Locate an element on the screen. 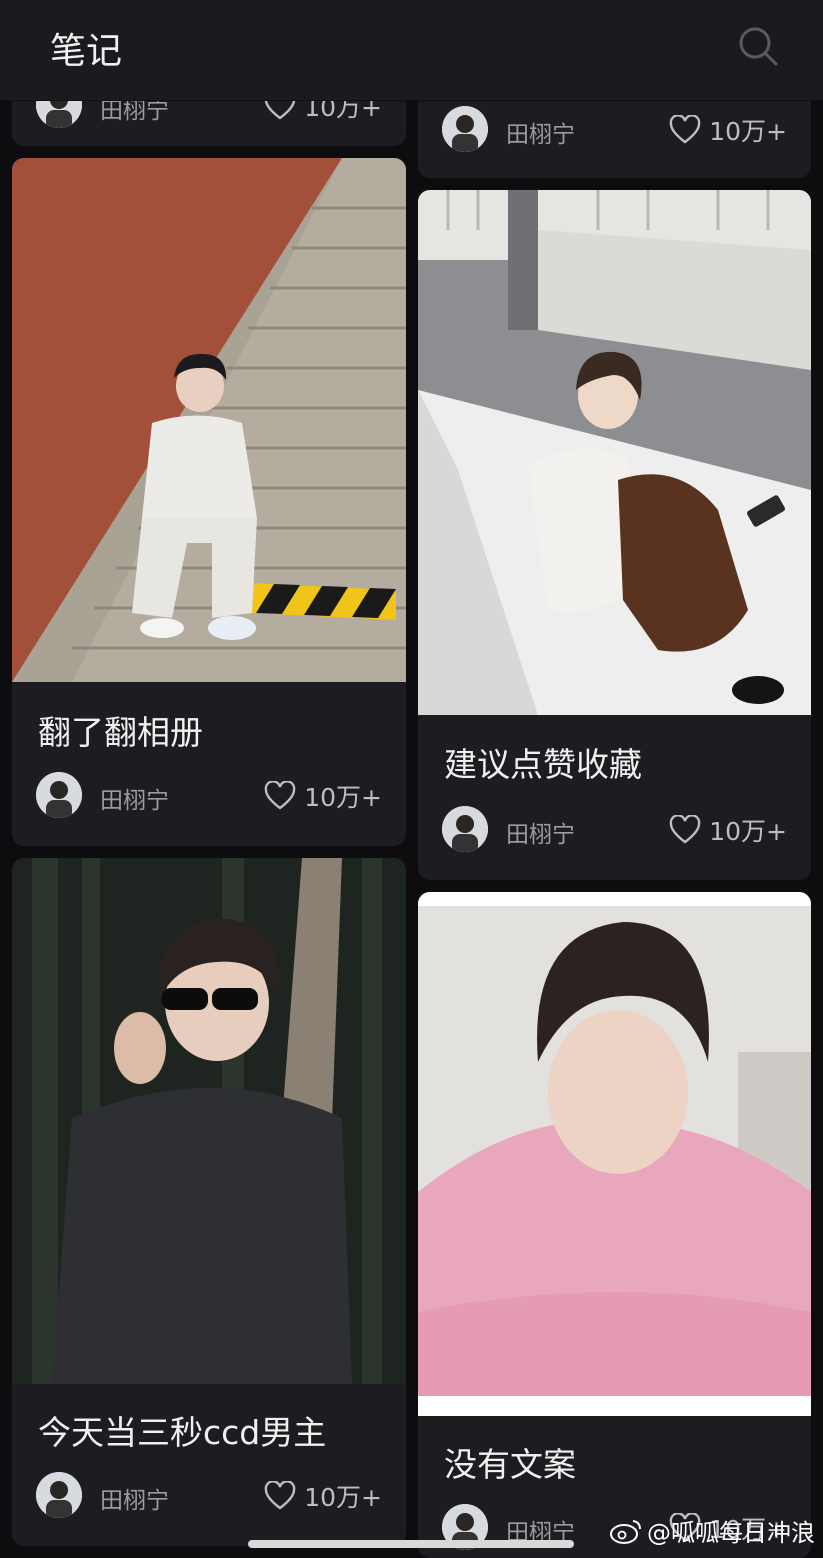  note-title: 翻了翻相册 is located at coordinates (120, 730).